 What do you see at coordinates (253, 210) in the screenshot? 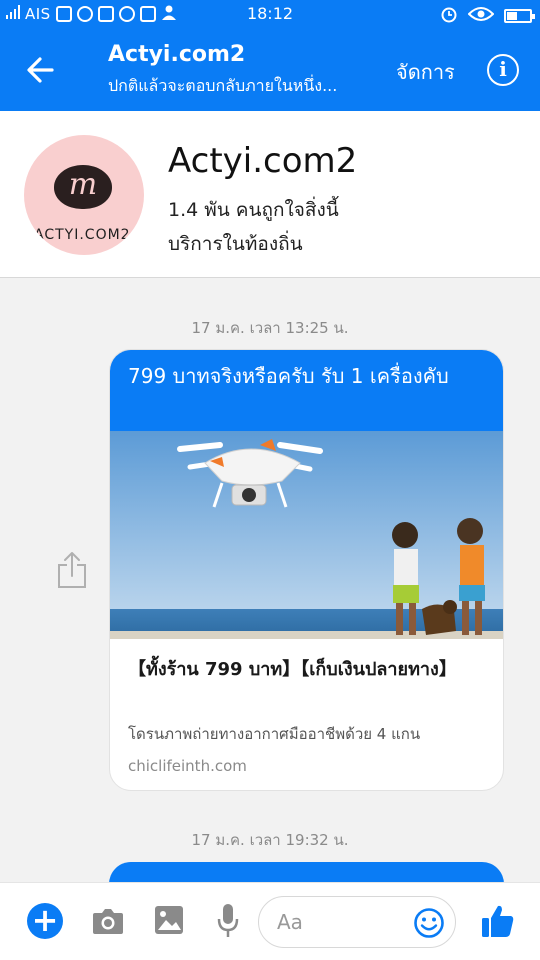
I see `page-likes: 1.4 พัน คนถูกใจสิ่งนี้` at bounding box center [253, 210].